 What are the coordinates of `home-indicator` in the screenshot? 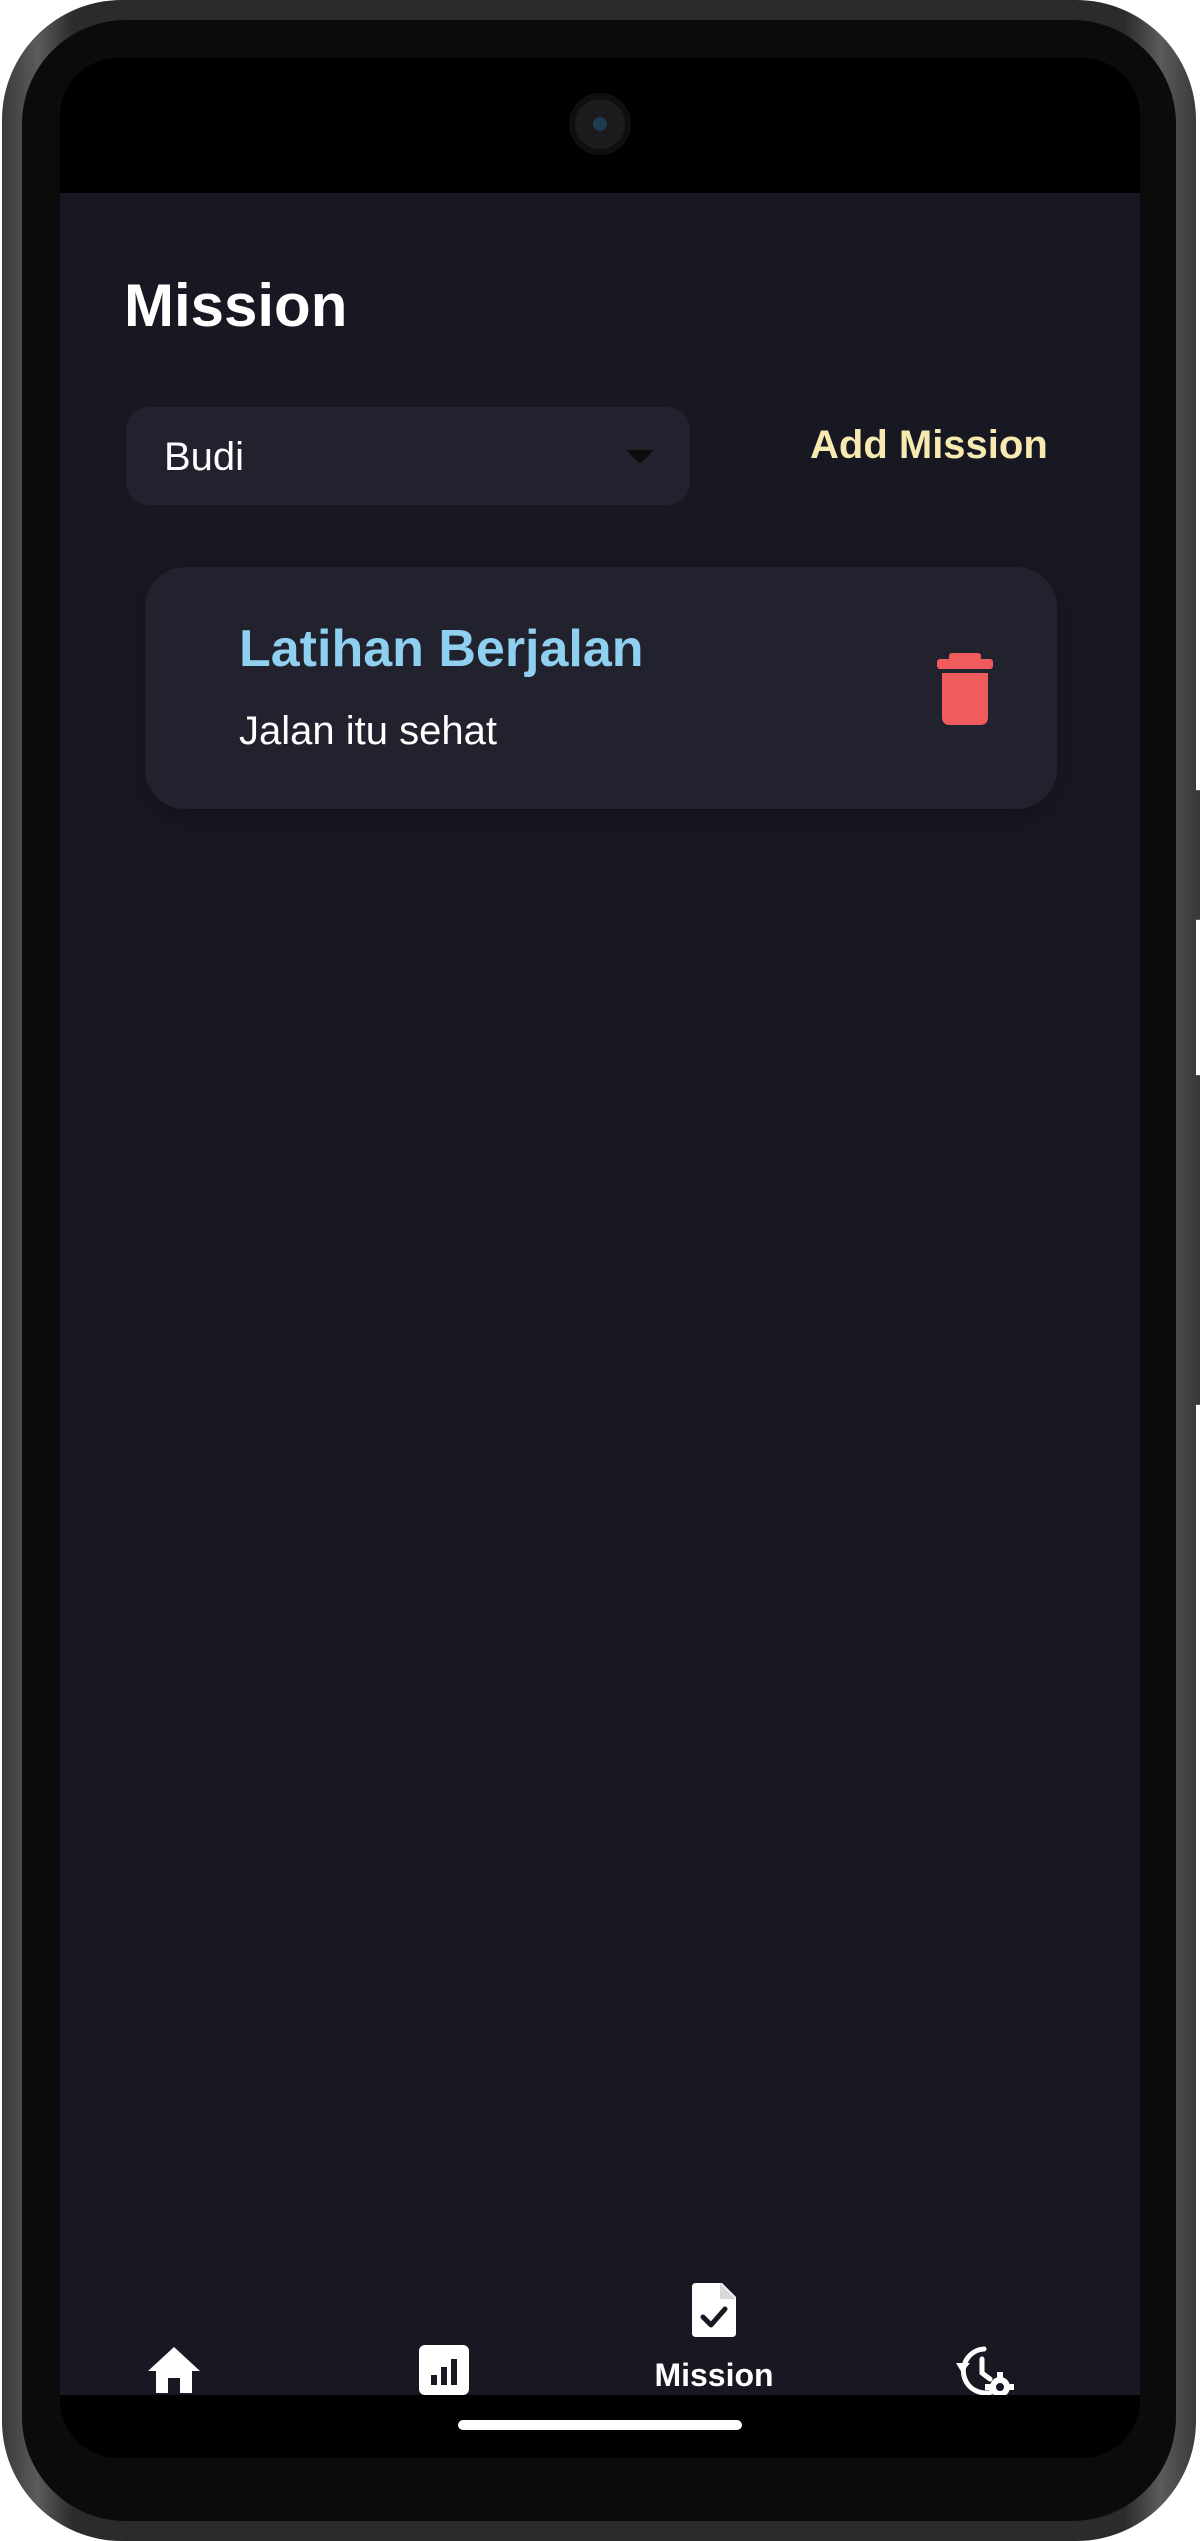 It's located at (600, 2425).